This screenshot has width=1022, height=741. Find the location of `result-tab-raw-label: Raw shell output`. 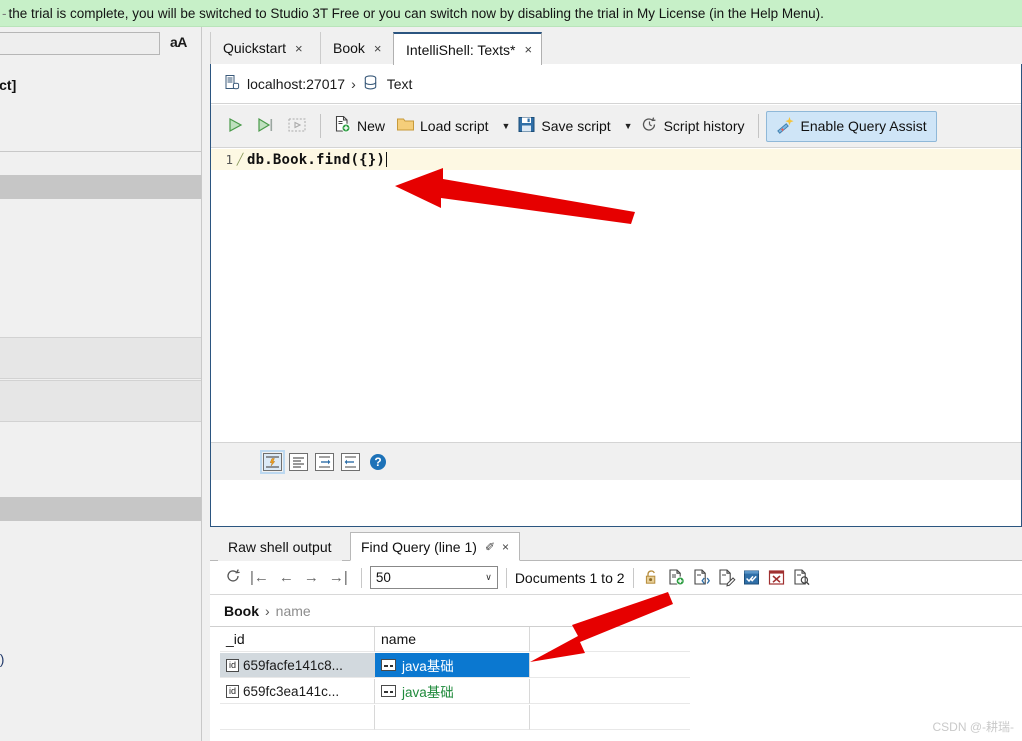

result-tab-raw-label: Raw shell output is located at coordinates (280, 546).